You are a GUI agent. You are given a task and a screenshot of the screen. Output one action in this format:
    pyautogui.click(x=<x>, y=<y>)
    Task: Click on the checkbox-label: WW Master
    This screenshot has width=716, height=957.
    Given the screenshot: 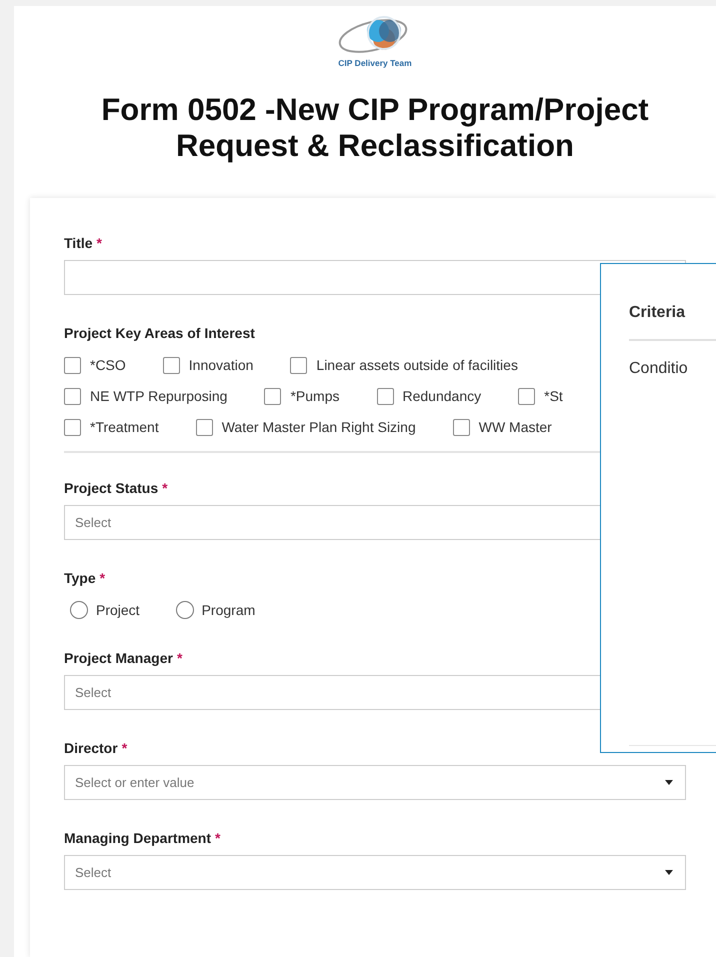 What is the action you would take?
    pyautogui.click(x=515, y=428)
    